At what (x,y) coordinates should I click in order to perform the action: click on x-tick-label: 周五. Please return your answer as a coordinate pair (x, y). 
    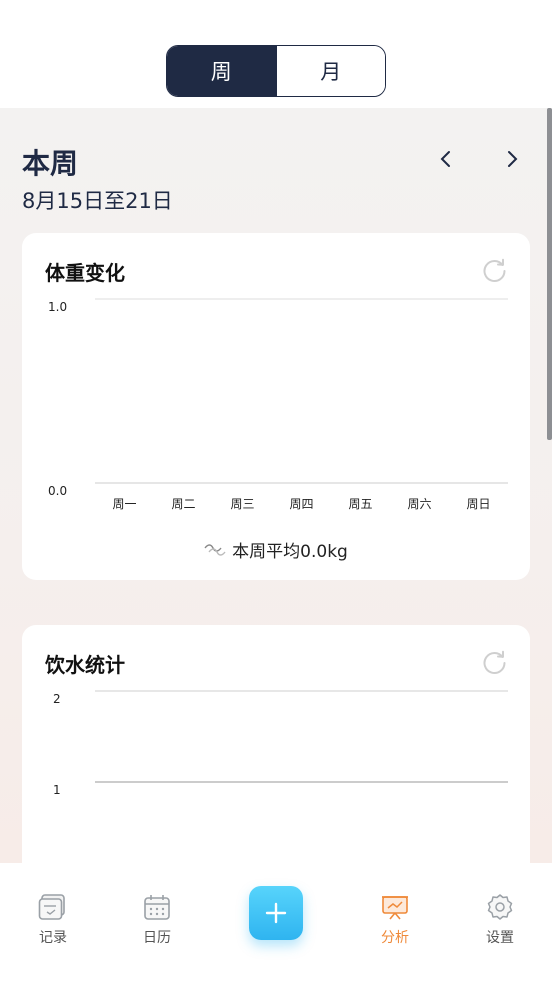
    Looking at the image, I should click on (360, 504).